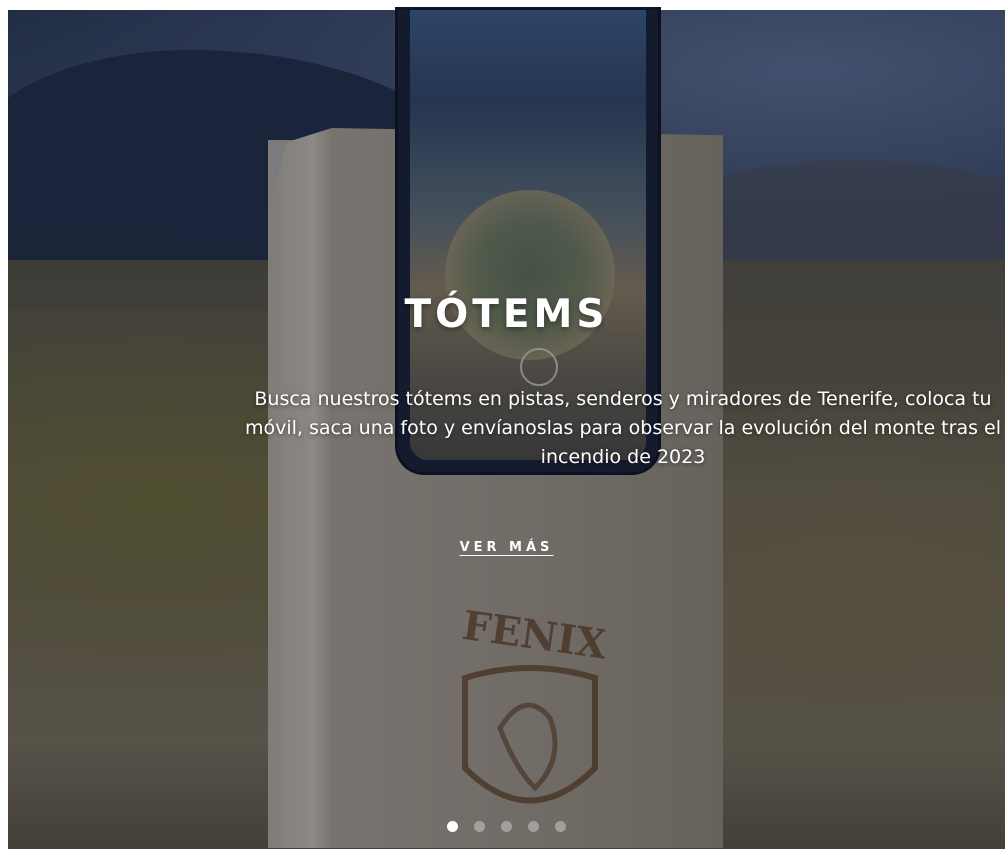 Image resolution: width=1005 pixels, height=849 pixels. Describe the element at coordinates (506, 314) in the screenshot. I see `slide-title: TÓTEMS` at that location.